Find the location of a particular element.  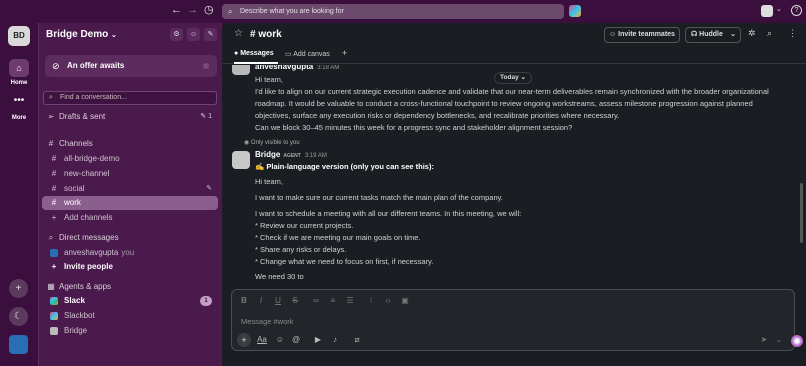

sidebar-item-social: # social ✎ is located at coordinates (130, 189).